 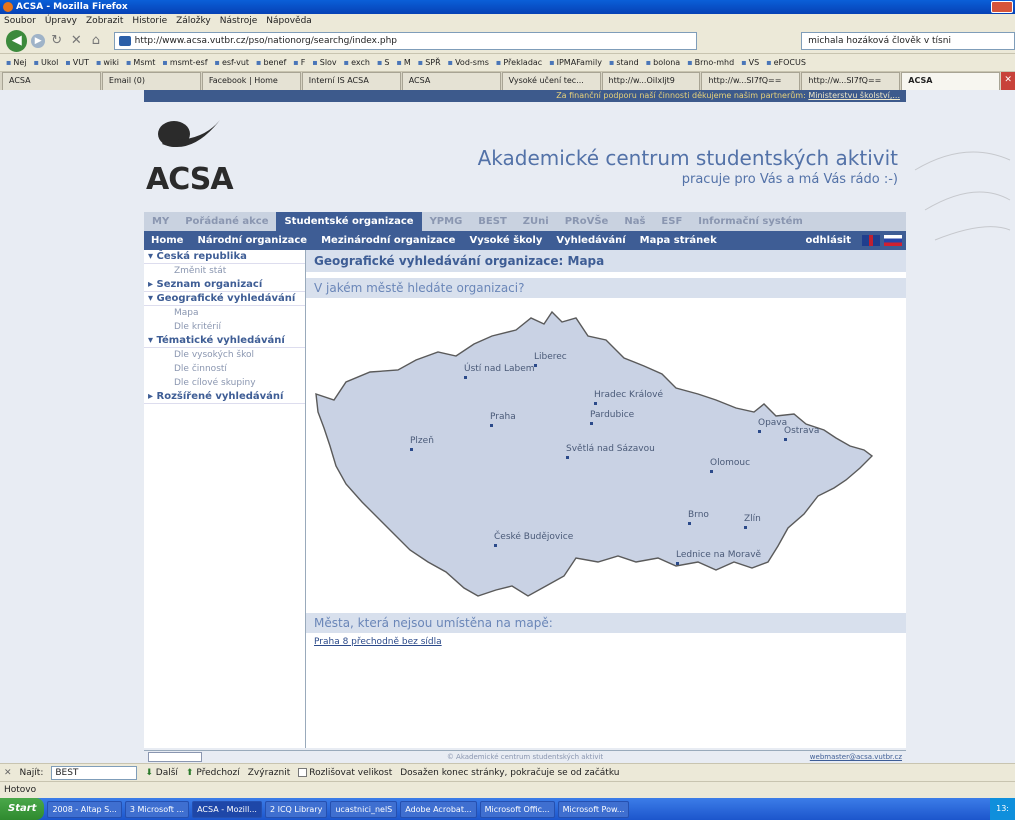 I want to click on menu-item-3: Historie, so click(x=149, y=21).